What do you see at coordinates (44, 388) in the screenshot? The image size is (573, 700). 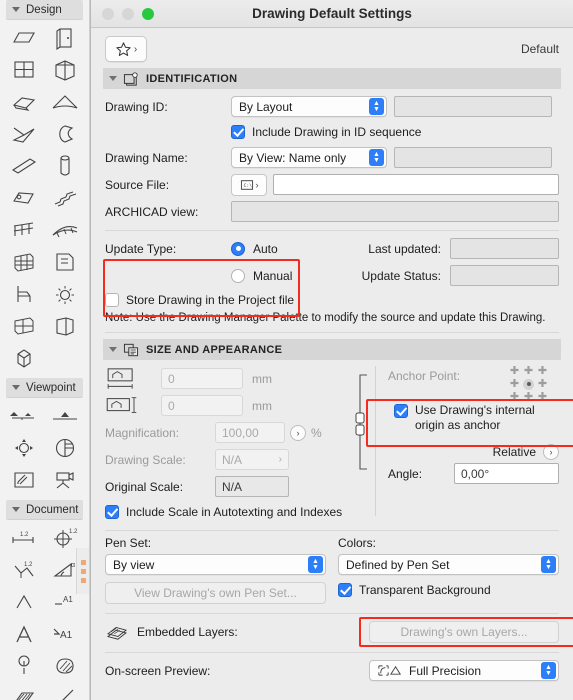 I see `toolbar-panel-header-viewpoint: Viewpoint` at bounding box center [44, 388].